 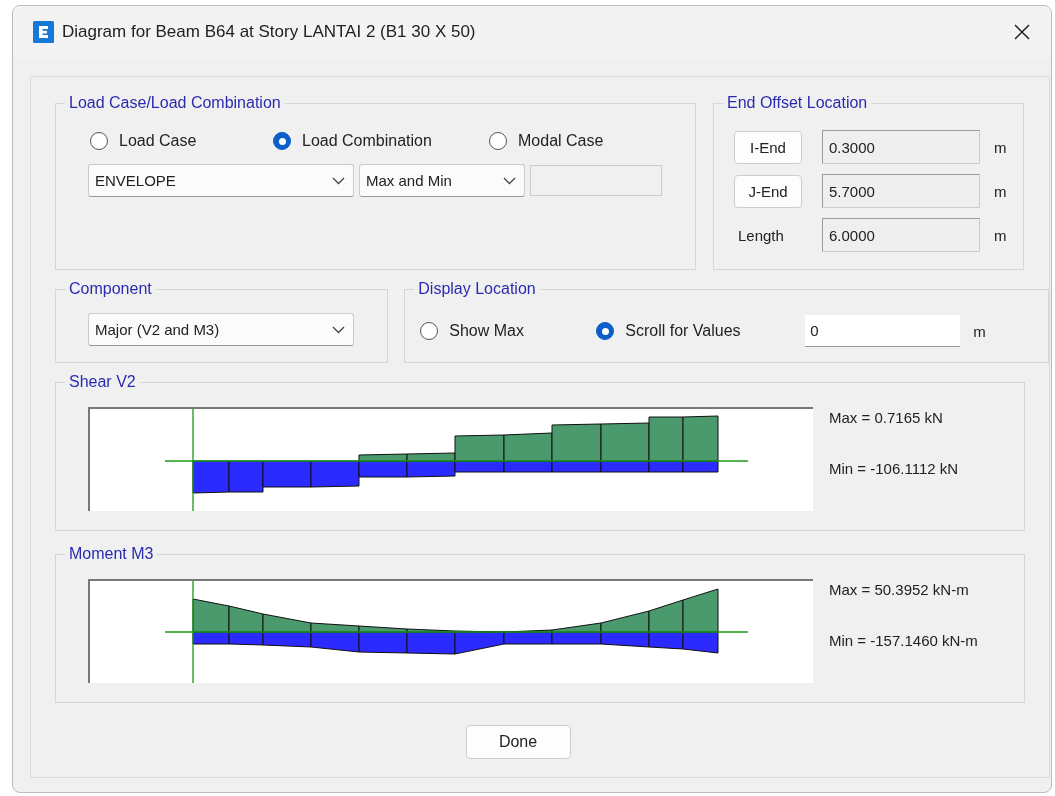 What do you see at coordinates (886, 417) in the screenshot?
I see `max-value: Max = 0.7165 kN` at bounding box center [886, 417].